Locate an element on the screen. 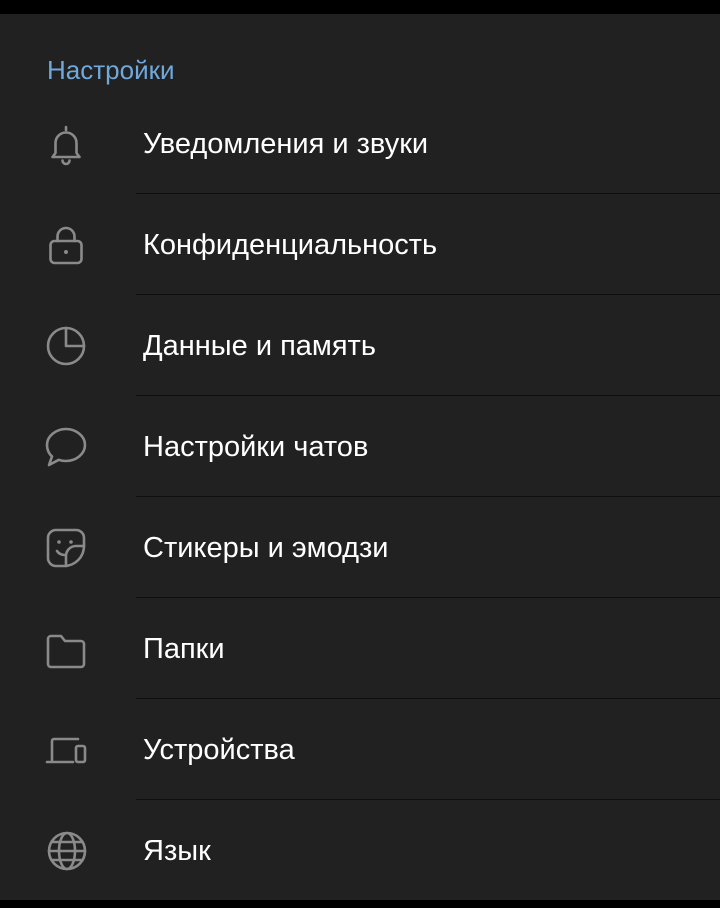 This screenshot has height=908, width=720. settings-item-devices: Устройства is located at coordinates (360, 749).